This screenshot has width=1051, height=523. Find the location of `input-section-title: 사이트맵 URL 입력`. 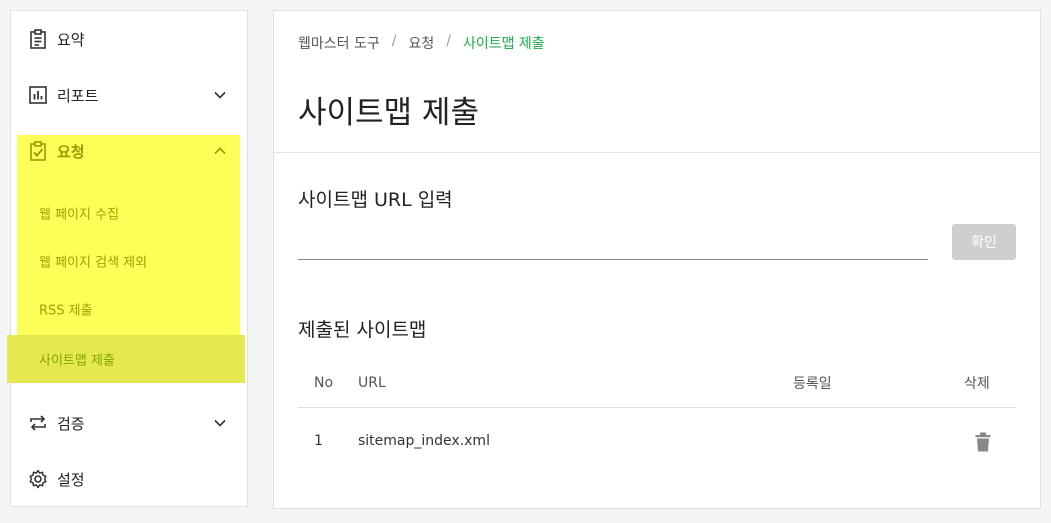

input-section-title: 사이트맵 URL 입력 is located at coordinates (375, 200).